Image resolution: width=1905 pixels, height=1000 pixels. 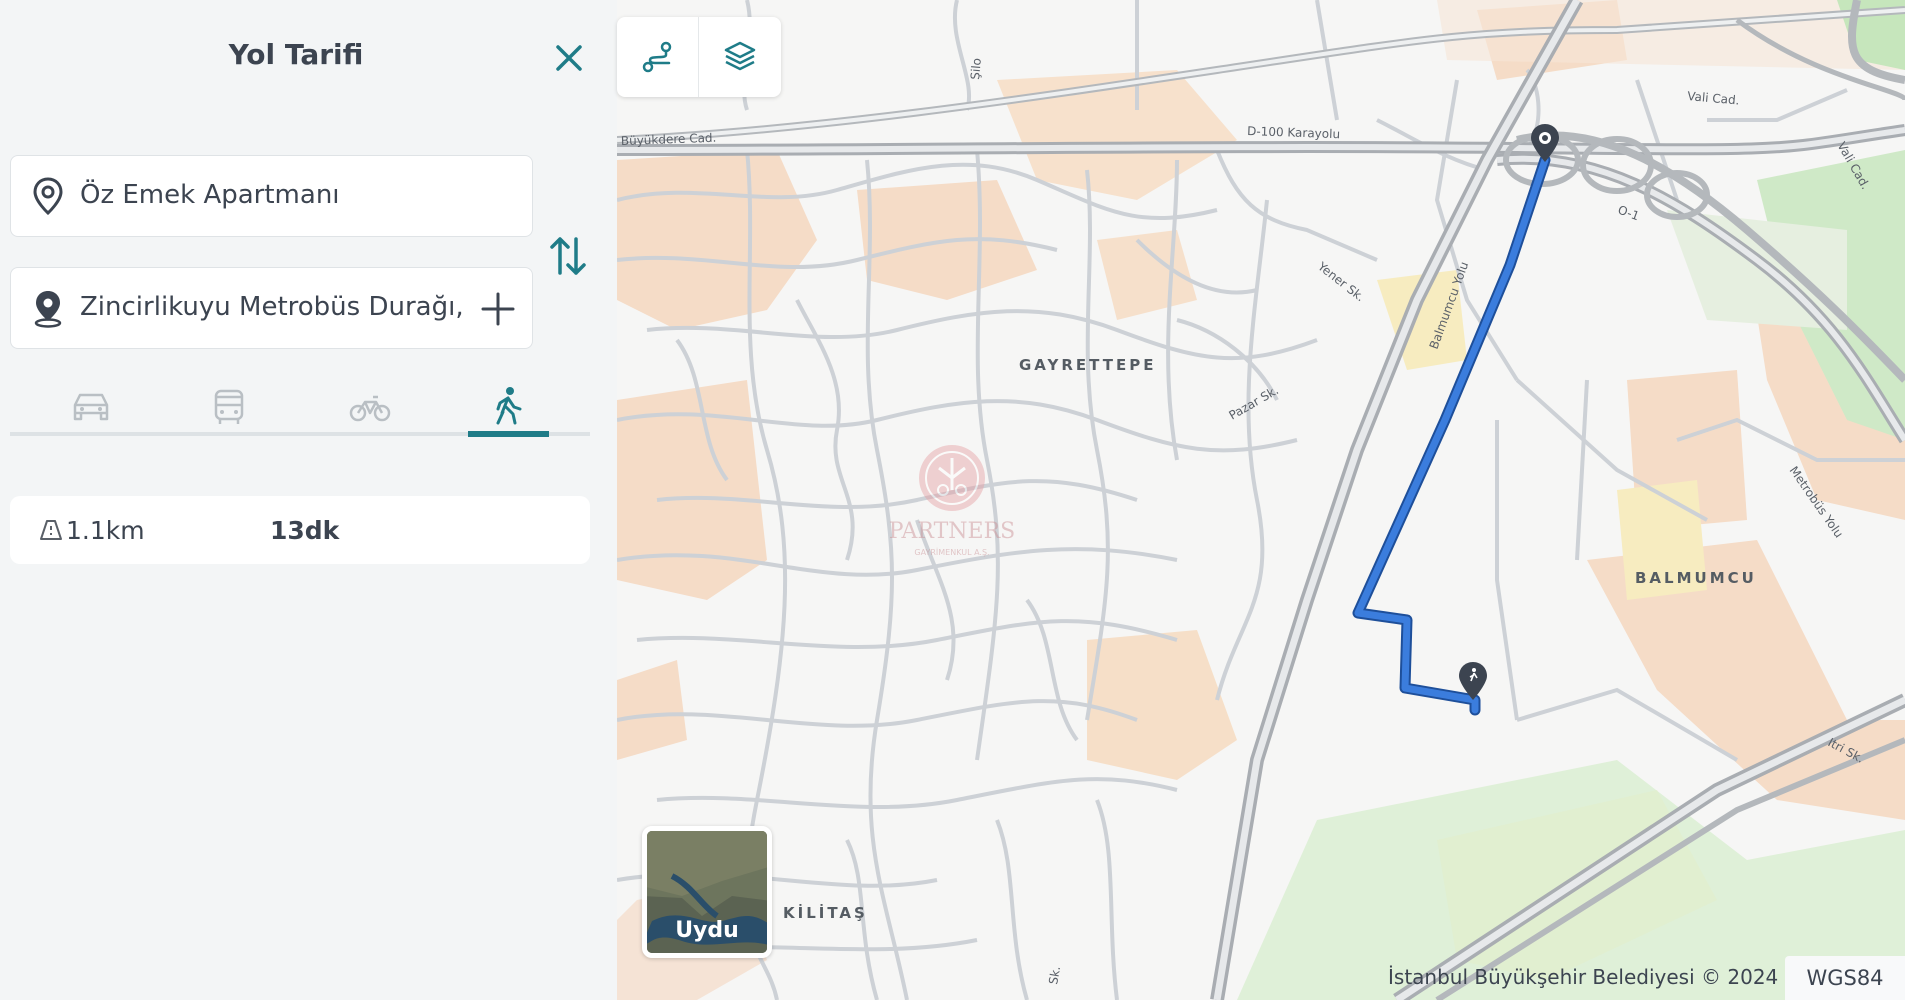 I want to click on location-pin-outline-icon, so click(x=48, y=196).